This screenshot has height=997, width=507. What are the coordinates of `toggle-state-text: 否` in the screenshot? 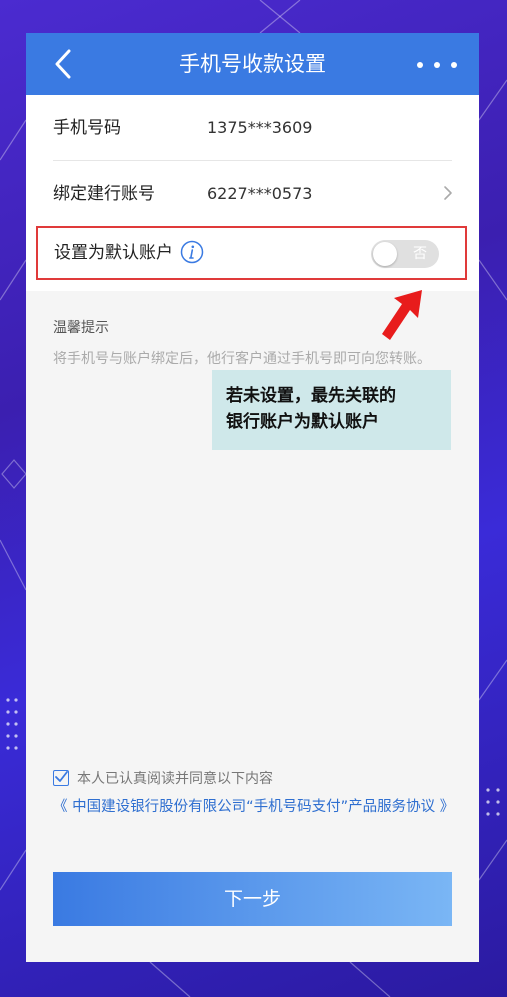 It's located at (420, 254).